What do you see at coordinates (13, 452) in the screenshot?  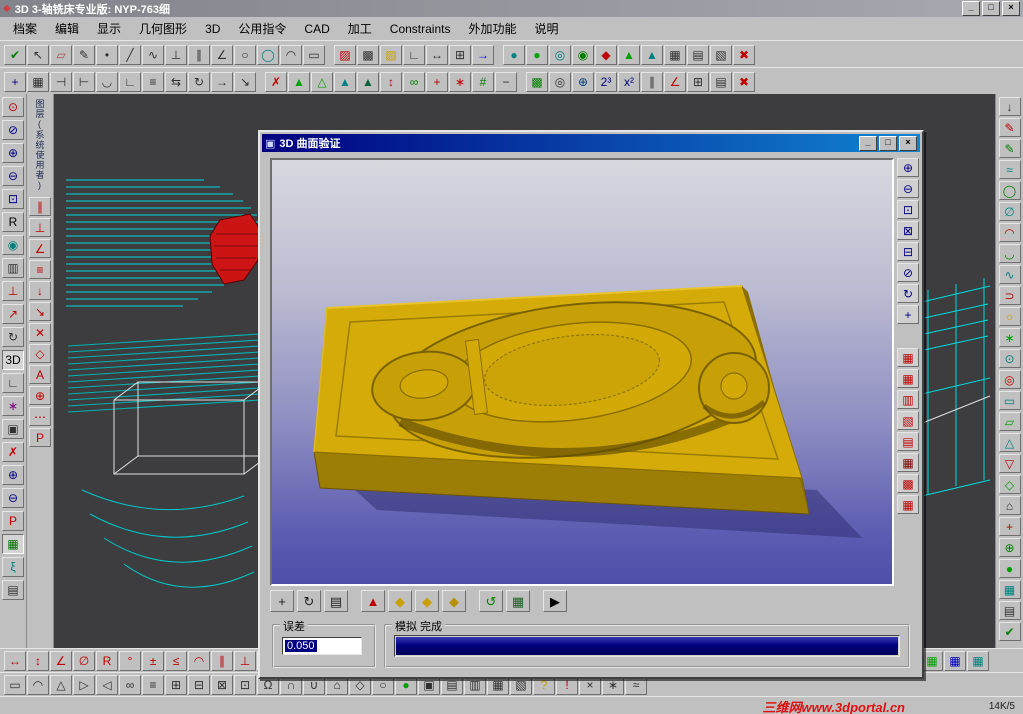 I see `delete-red-icon: ✗` at bounding box center [13, 452].